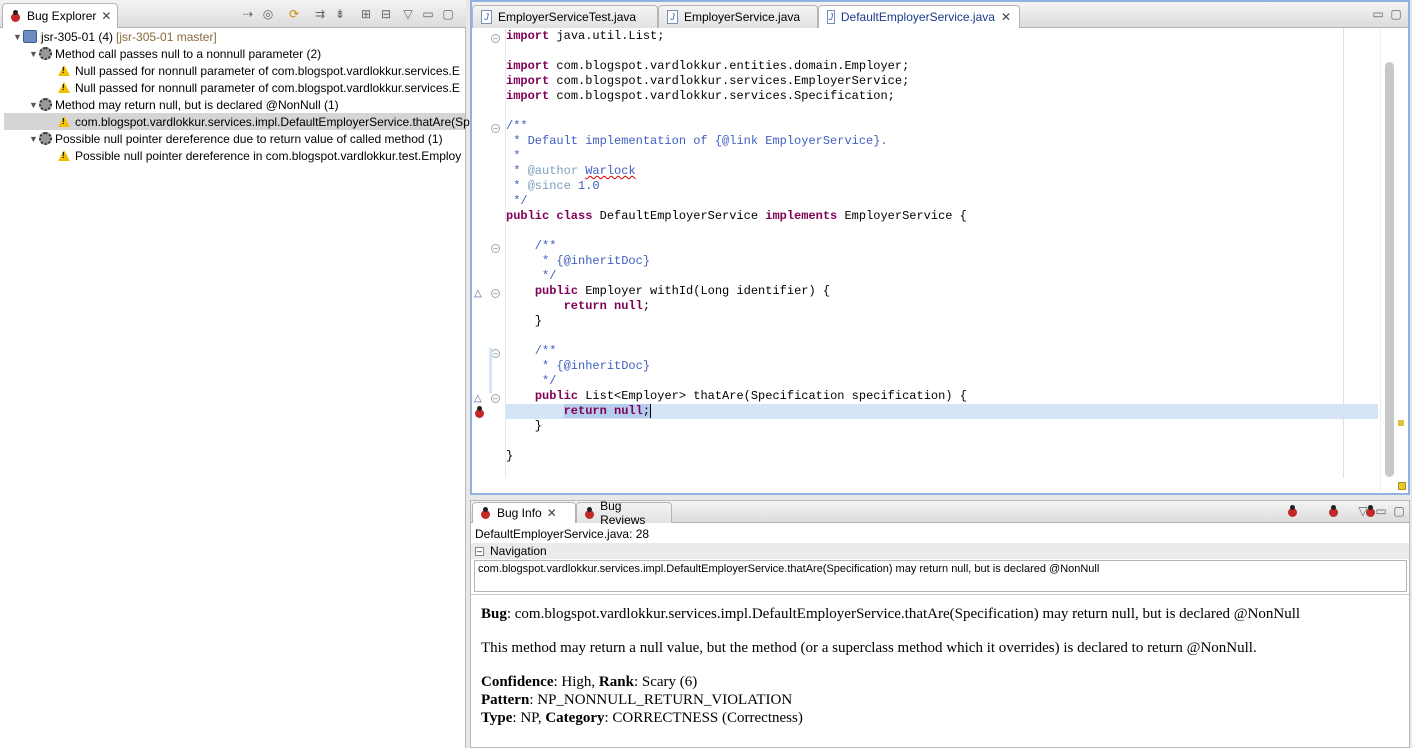 Image resolution: width=1412 pixels, height=748 pixels. I want to click on collapse-icon: –, so click(479, 551).